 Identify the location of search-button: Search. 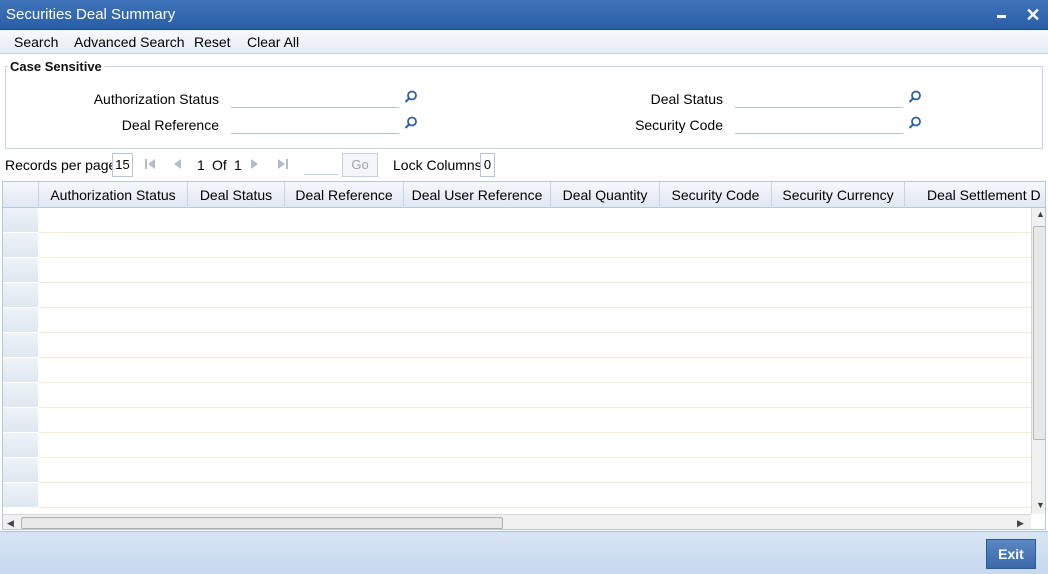
(36, 42).